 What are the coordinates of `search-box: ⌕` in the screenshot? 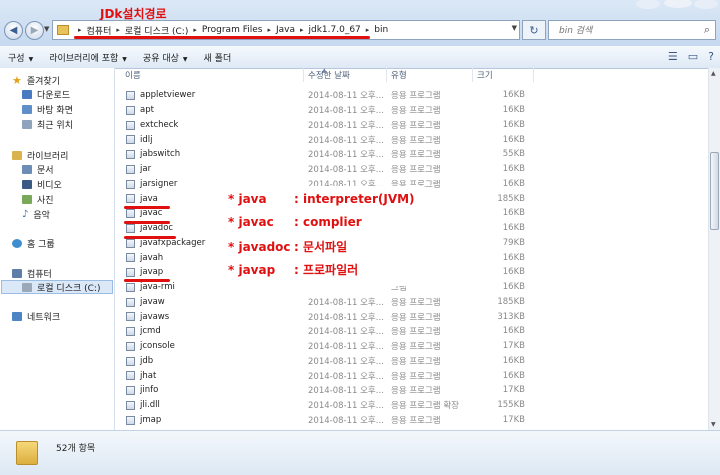 It's located at (632, 30).